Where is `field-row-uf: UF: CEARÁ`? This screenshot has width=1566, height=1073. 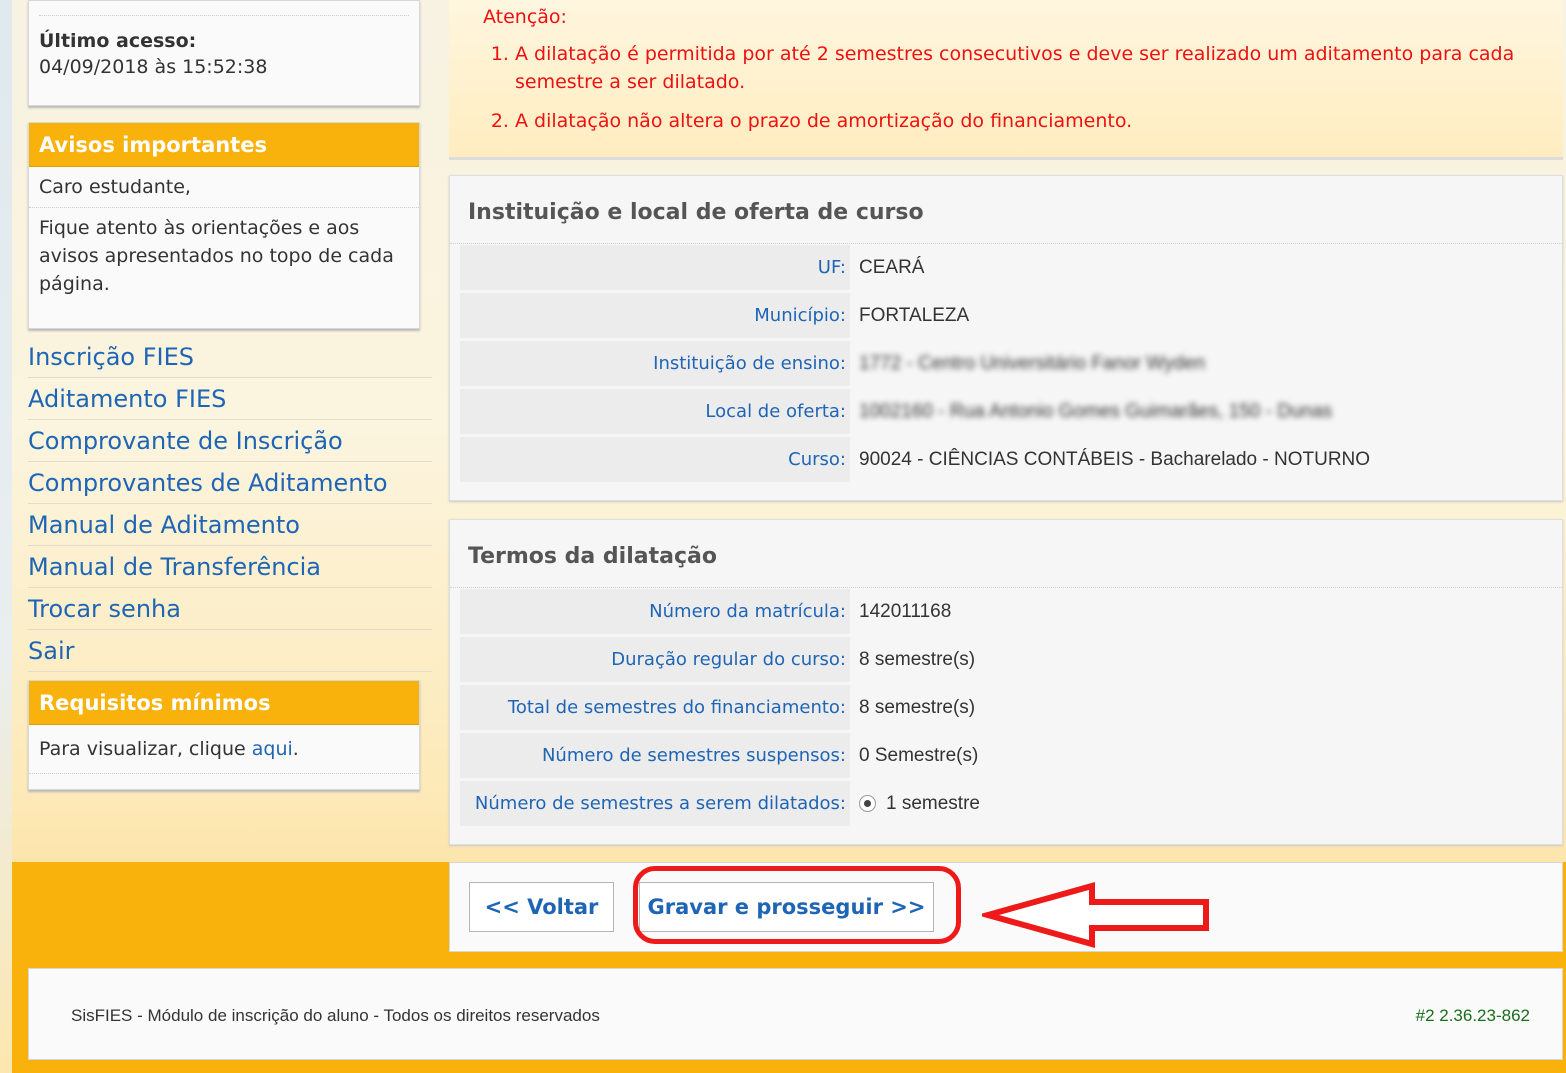 field-row-uf: UF: CEARÁ is located at coordinates (1007, 268).